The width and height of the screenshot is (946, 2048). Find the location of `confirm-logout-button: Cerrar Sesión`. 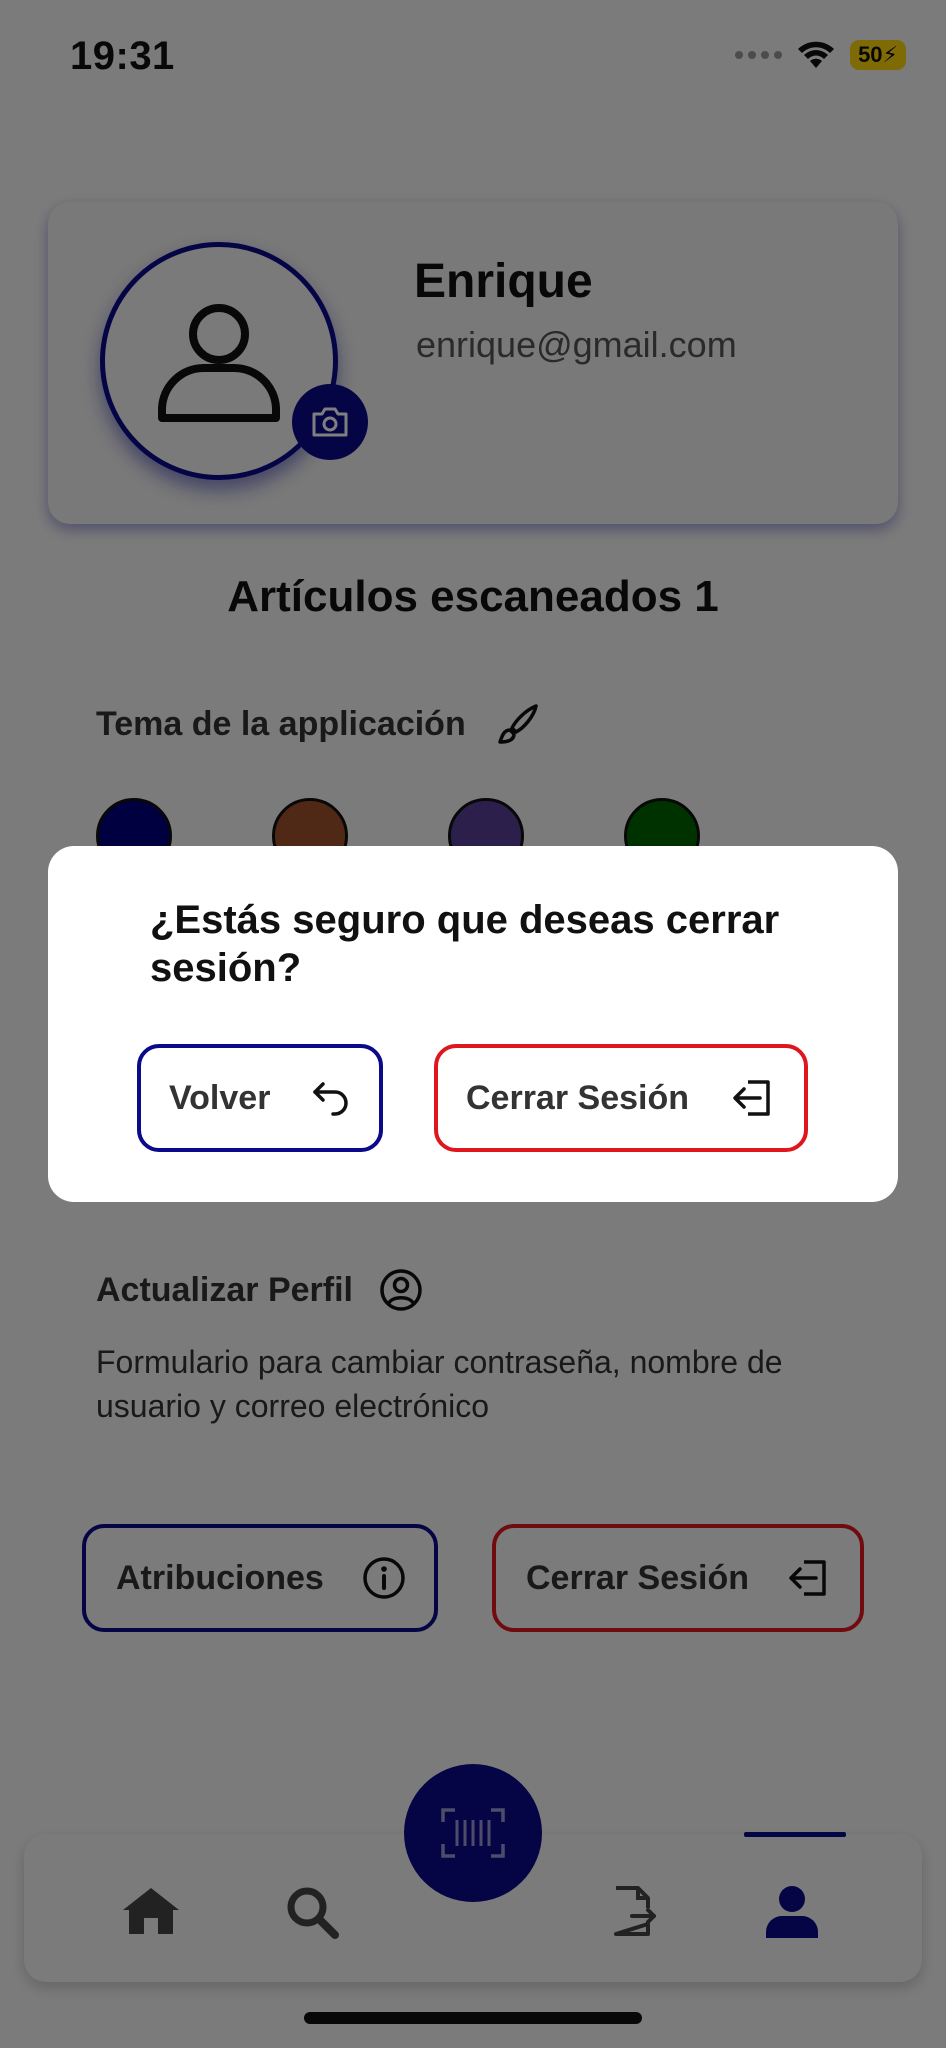

confirm-logout-button: Cerrar Sesión is located at coordinates (621, 1098).